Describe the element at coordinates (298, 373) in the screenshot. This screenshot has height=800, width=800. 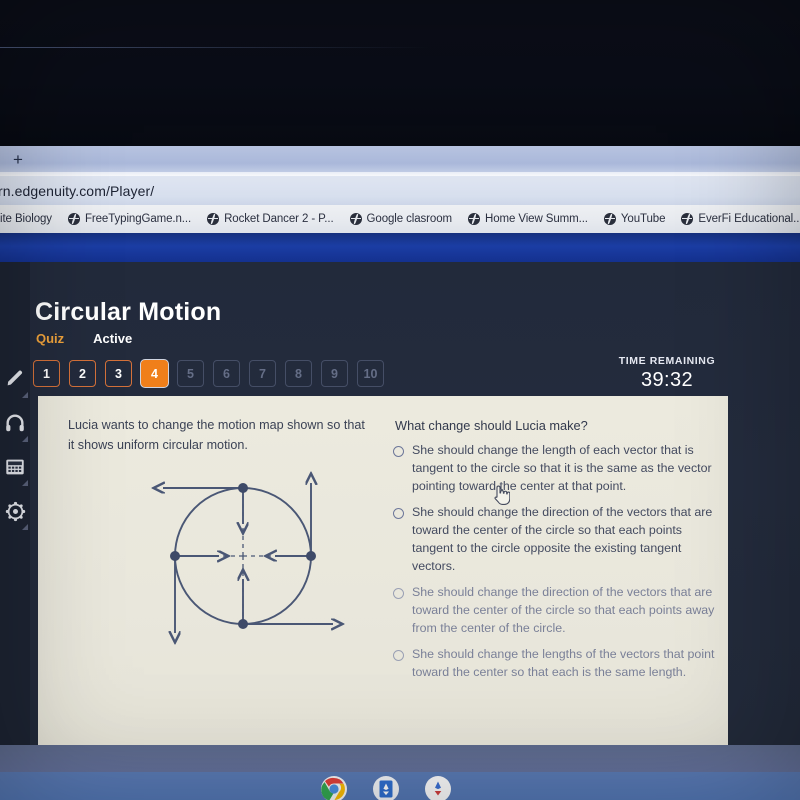
I see `question-pill-8: 8` at that location.